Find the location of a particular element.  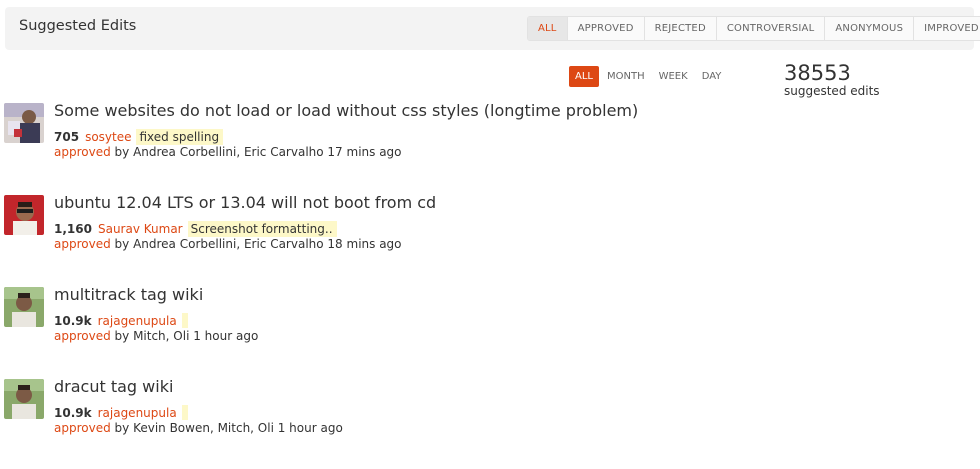

period-tab-month: MONTH is located at coordinates (626, 76).